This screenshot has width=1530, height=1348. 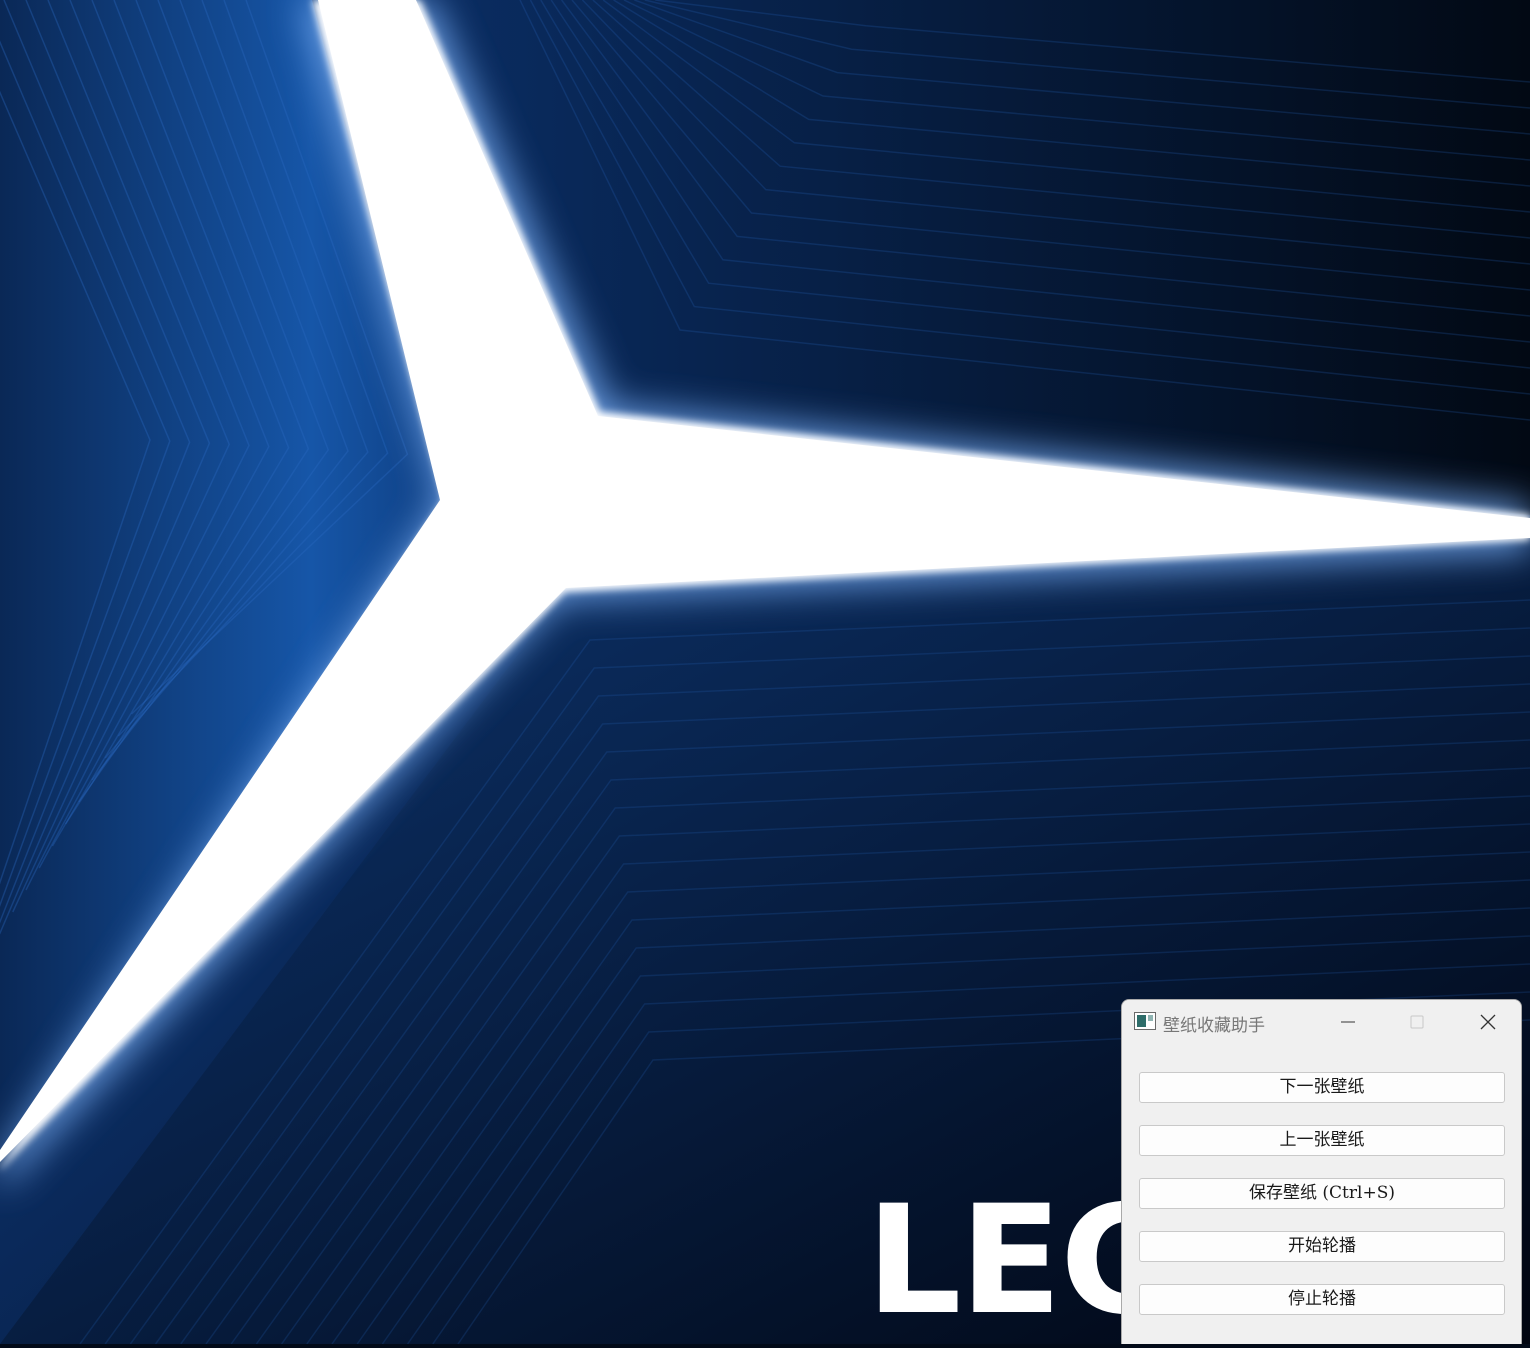 What do you see at coordinates (1322, 1299) in the screenshot?
I see `stop-slideshow-button: 停止轮播` at bounding box center [1322, 1299].